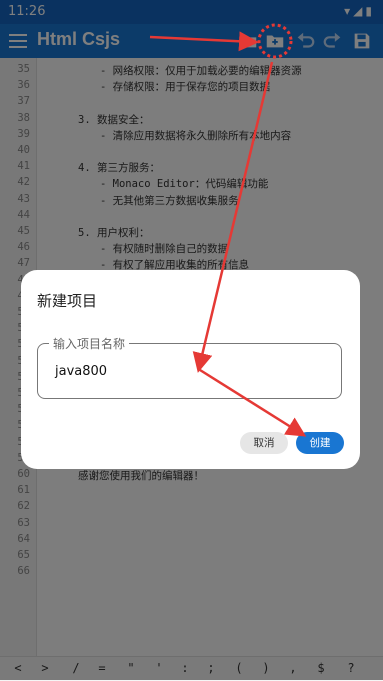 Image resolution: width=383 pixels, height=681 pixels. Describe the element at coordinates (89, 343) in the screenshot. I see `project-name-label: 输入项目名称` at that location.